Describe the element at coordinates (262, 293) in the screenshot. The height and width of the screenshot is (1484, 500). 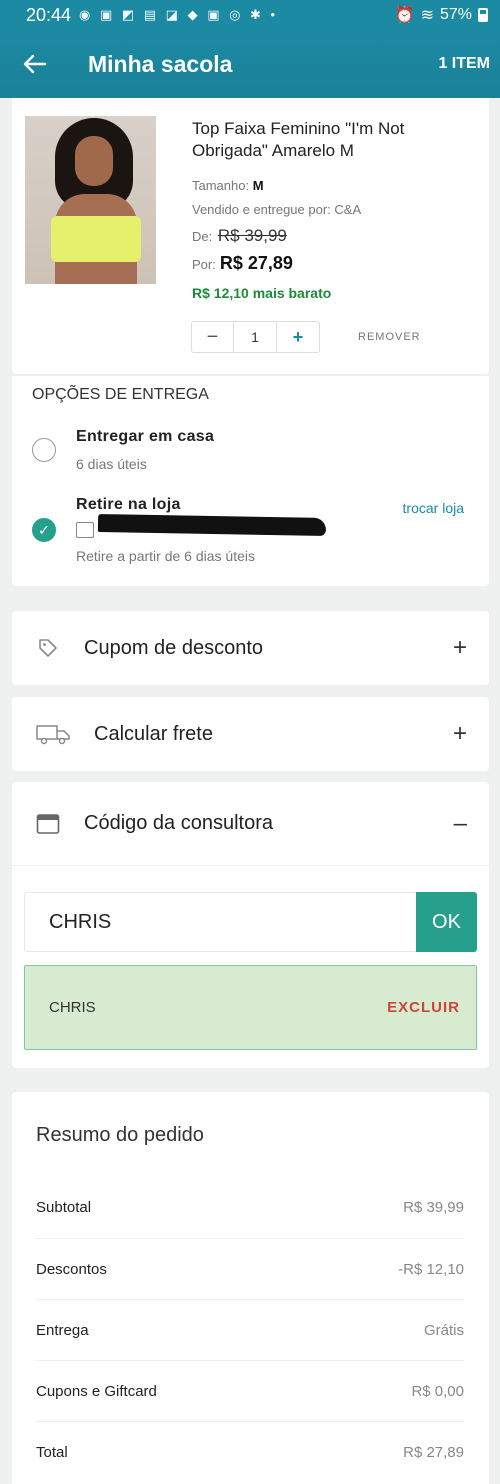
I see `savings-text: R$ 12,10 mais barato` at that location.